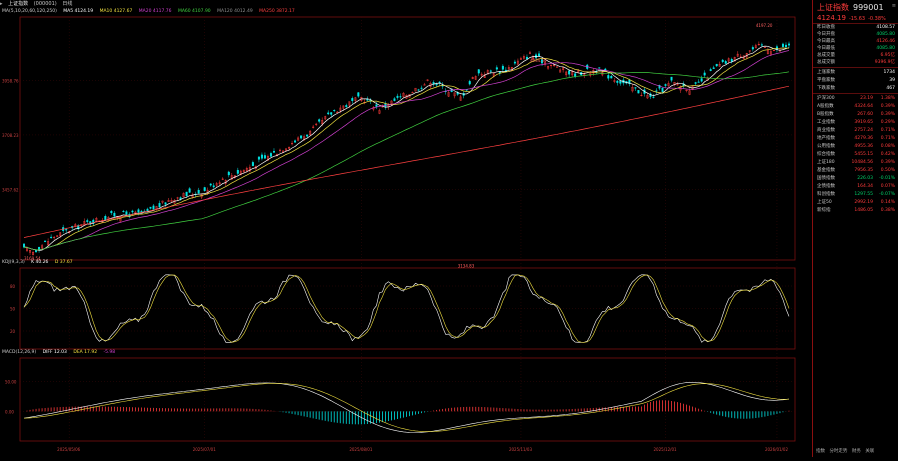 The height and width of the screenshot is (461, 898). What do you see at coordinates (10, 135) in the screenshot?
I see `y-tick-label: 3708.23` at bounding box center [10, 135].